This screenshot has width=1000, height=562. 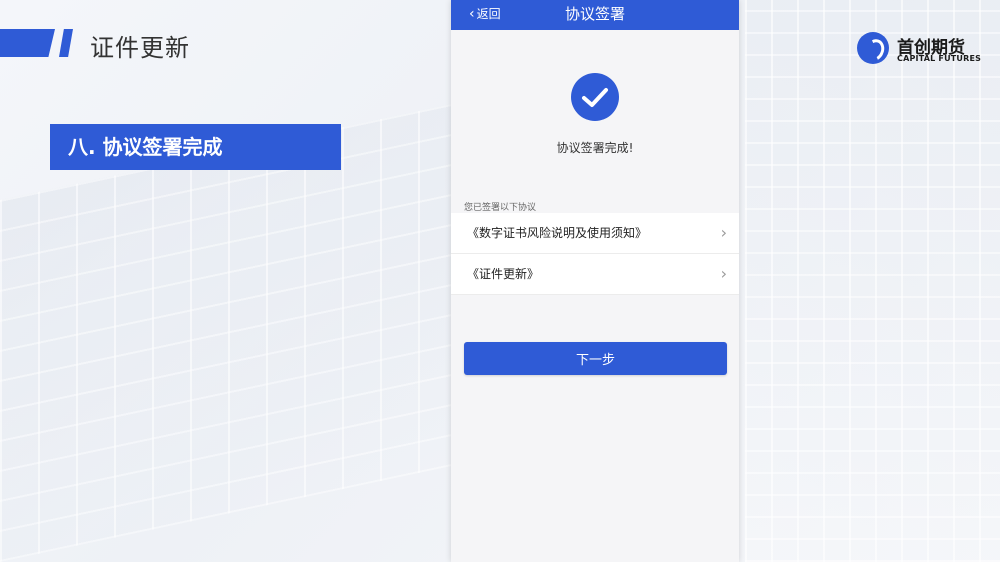 I want to click on agreement-list: 《数字证书风险说明及使用须知》 › 《证件更新》 ›, so click(x=595, y=254).